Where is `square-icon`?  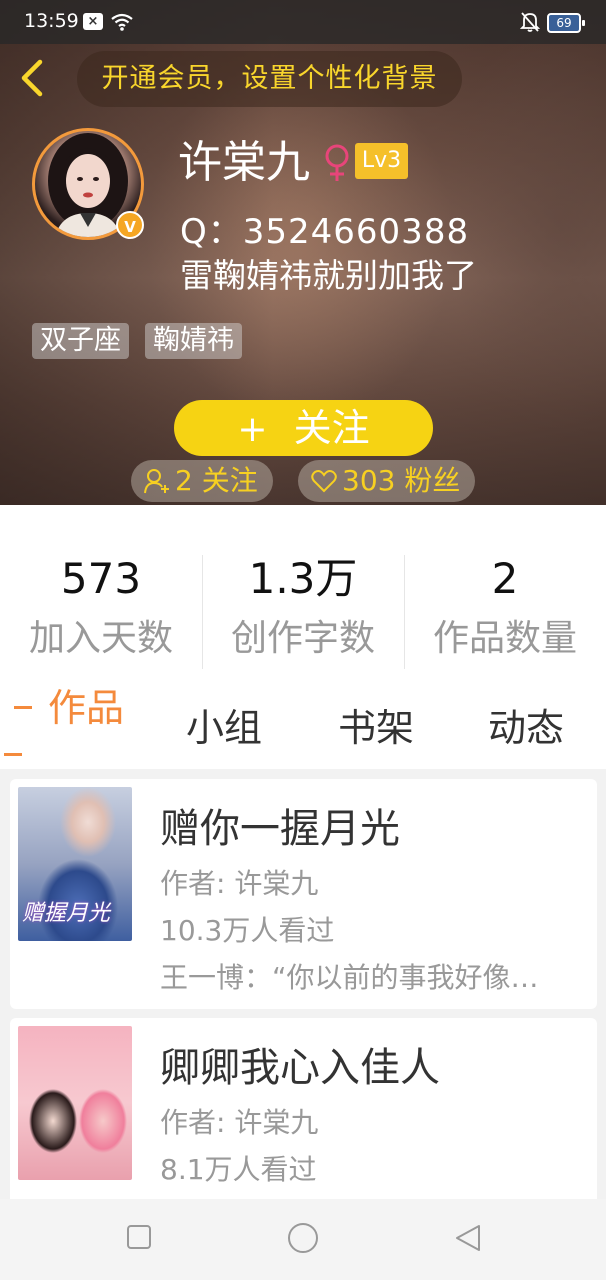 square-icon is located at coordinates (139, 1237).